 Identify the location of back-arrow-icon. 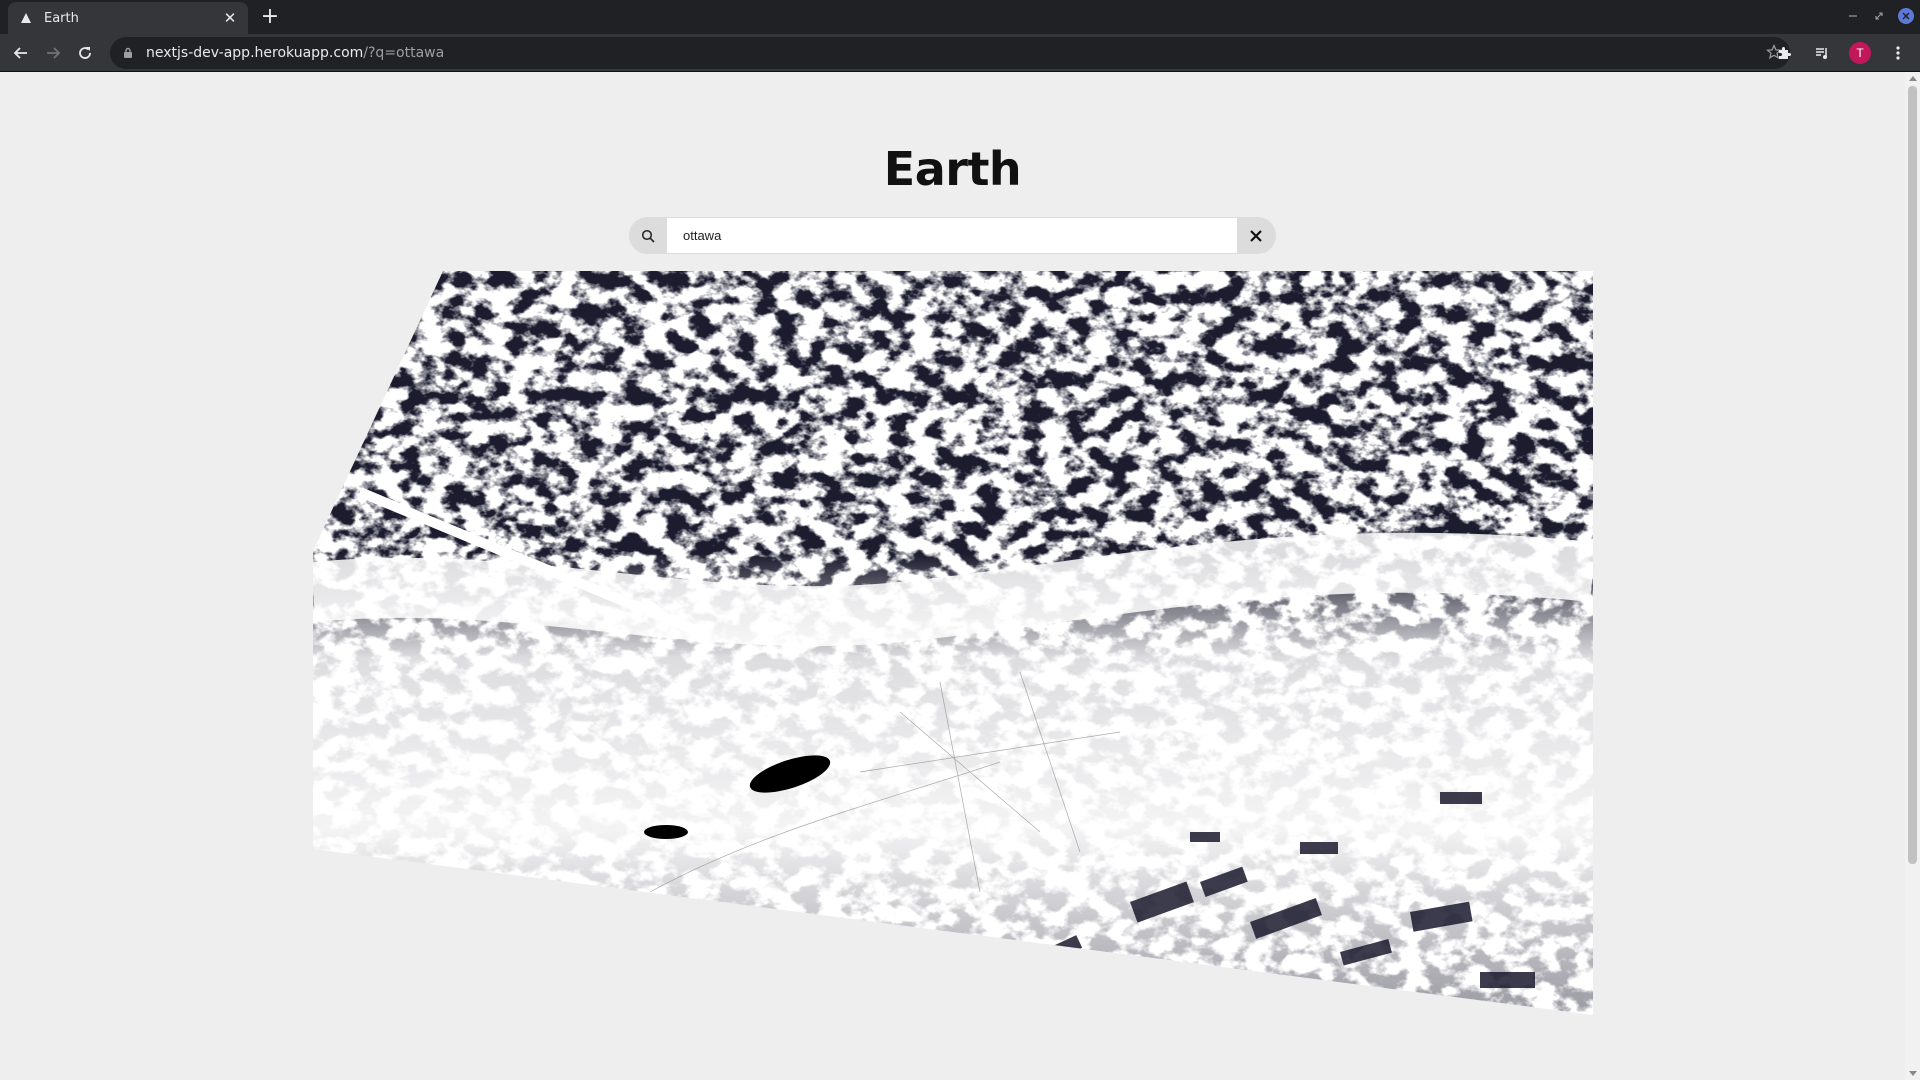
(21, 53).